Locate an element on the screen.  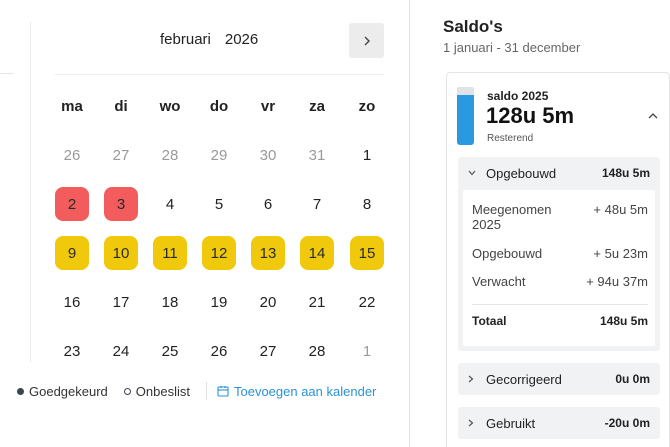
section-value: 148u 5m is located at coordinates (625, 173).